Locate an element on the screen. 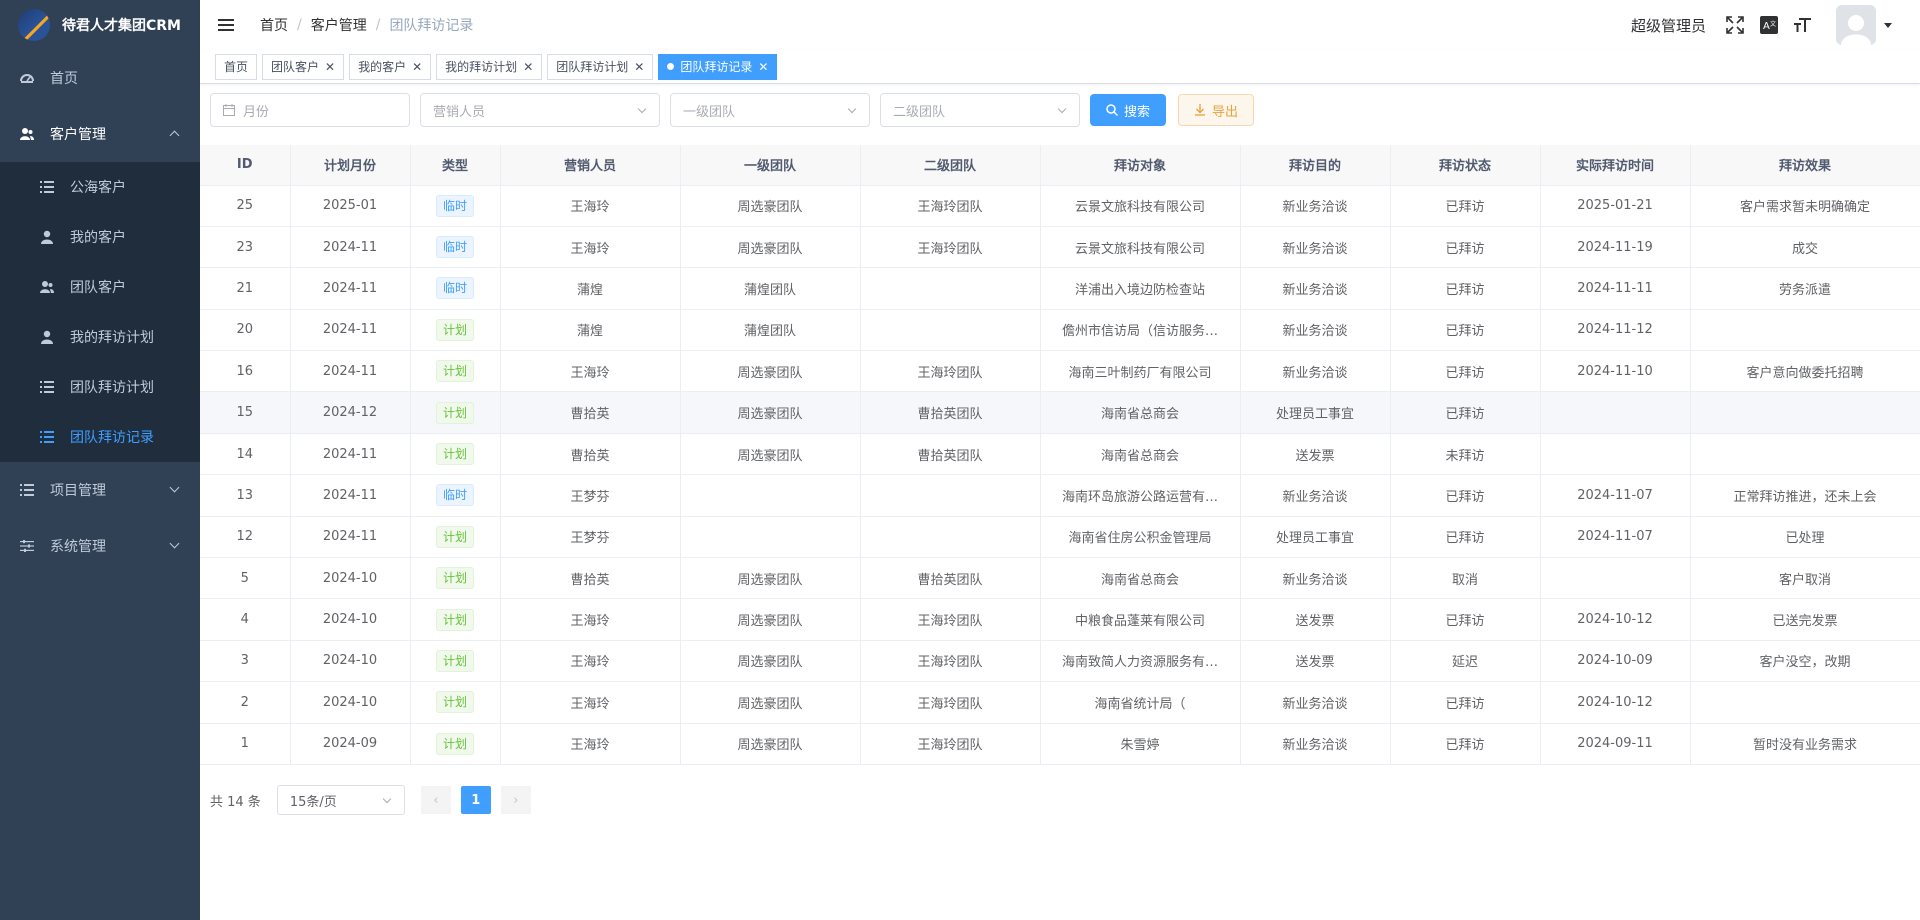  column-header: 计划月份 is located at coordinates (350, 165).